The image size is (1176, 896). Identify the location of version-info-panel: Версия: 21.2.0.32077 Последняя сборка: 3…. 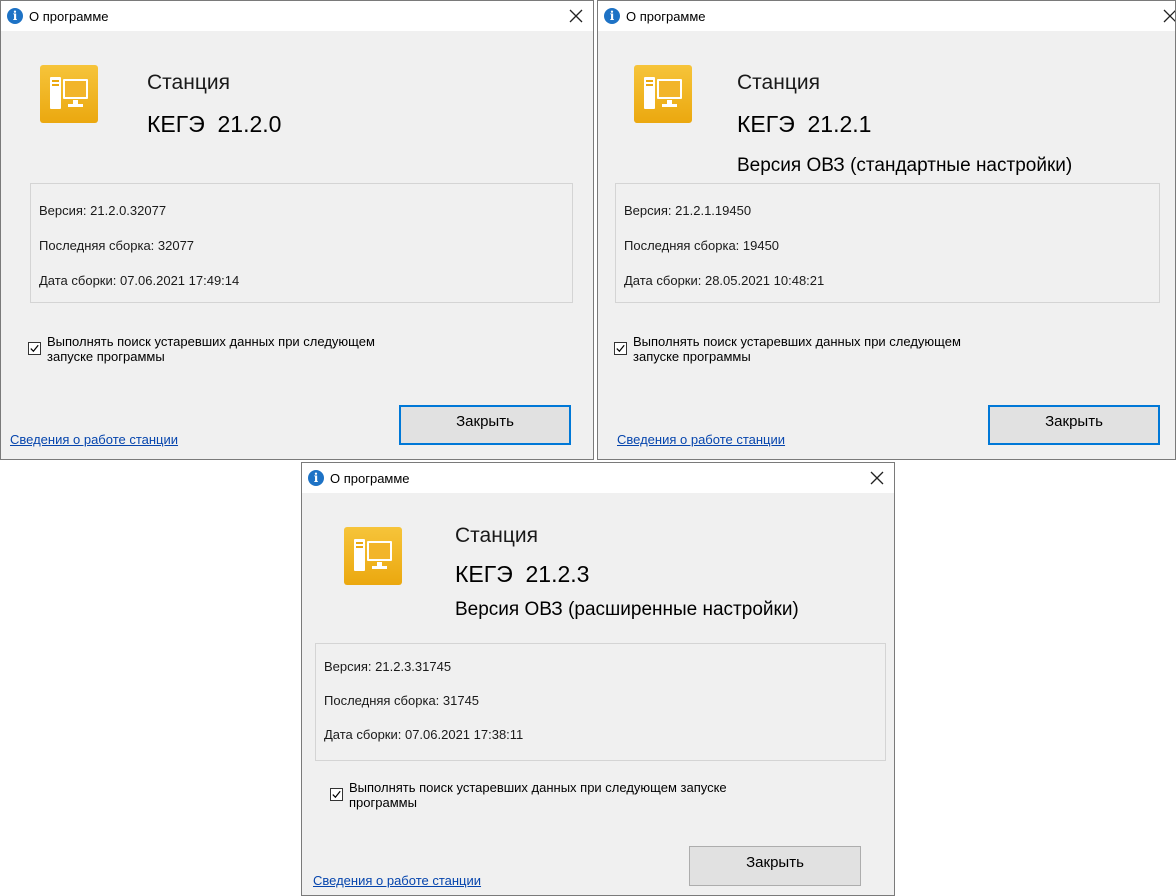
(301, 243).